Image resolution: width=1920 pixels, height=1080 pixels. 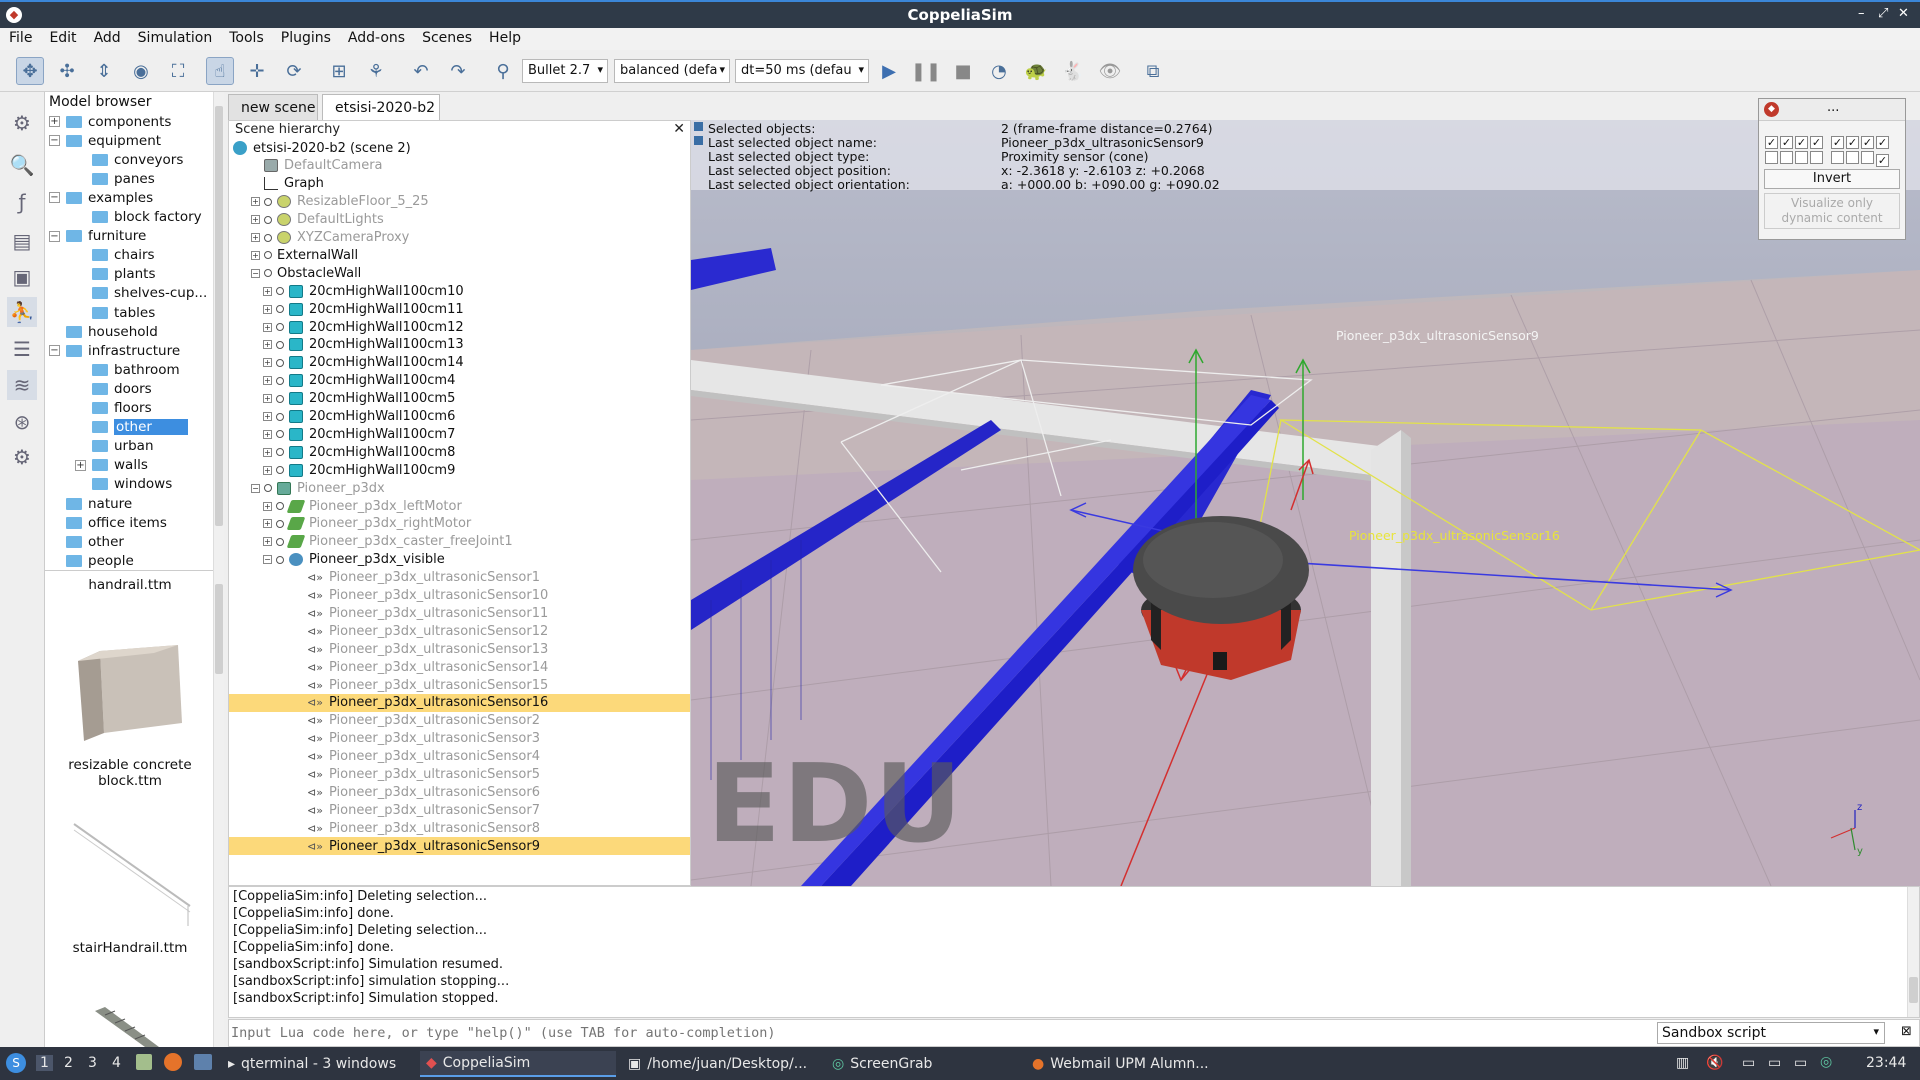 I want to click on hierarchy-item: + ExternalWall, so click(x=459, y=255).